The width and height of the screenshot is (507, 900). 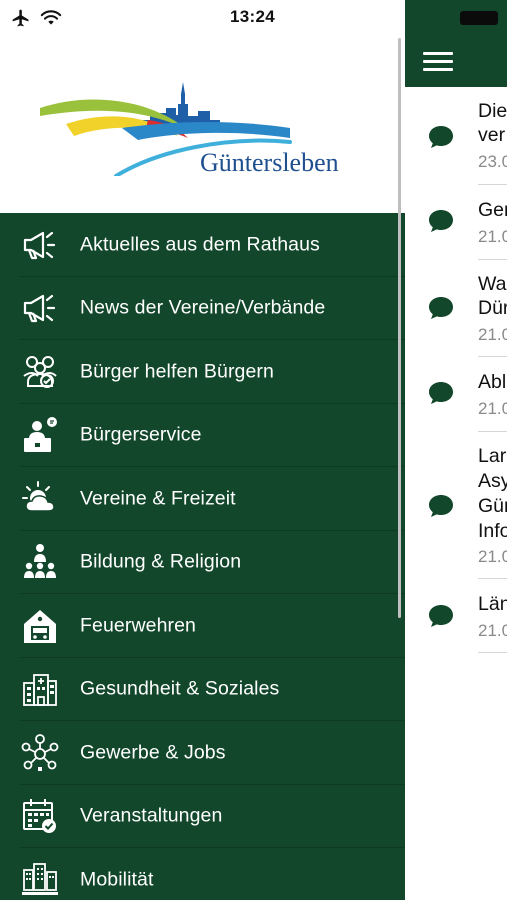 What do you see at coordinates (399, 328) in the screenshot?
I see `drawer-scrollbar` at bounding box center [399, 328].